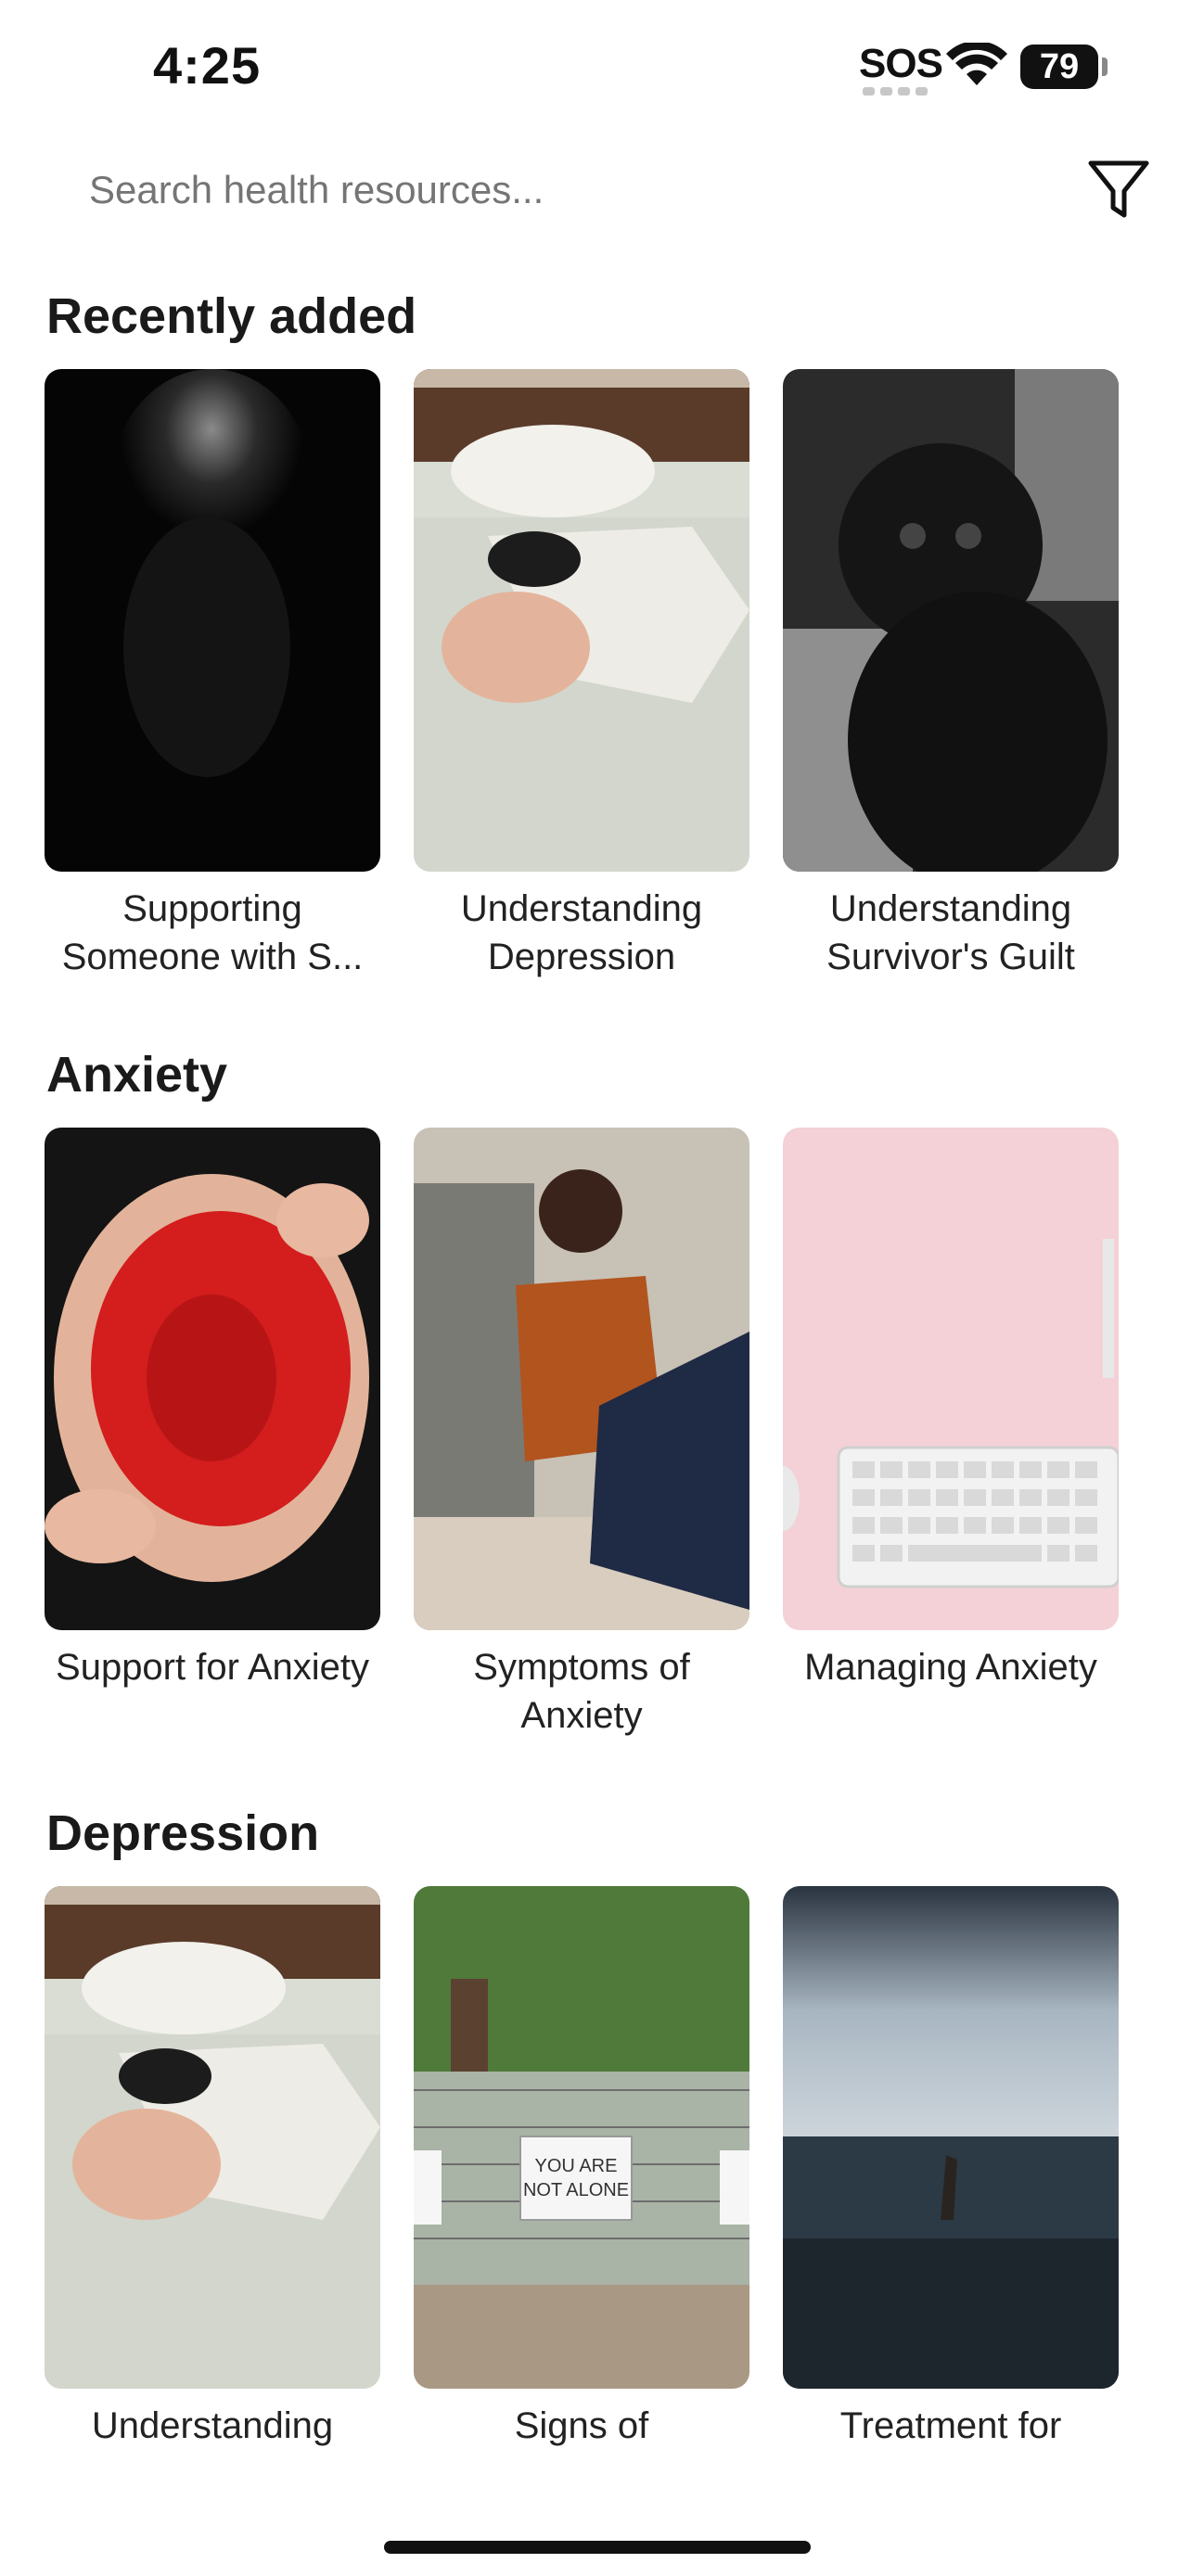 The image size is (1191, 2576). I want to click on battery-icon: 79, so click(1059, 67).